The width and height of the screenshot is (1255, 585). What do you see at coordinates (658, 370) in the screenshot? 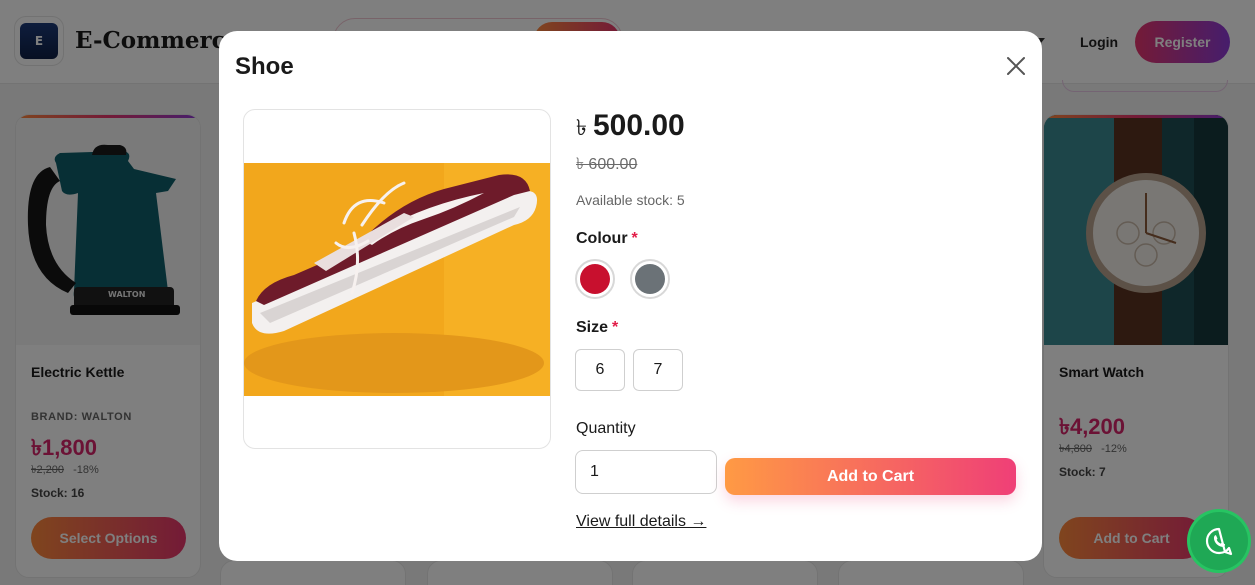
I see `size-option-7: 7` at bounding box center [658, 370].